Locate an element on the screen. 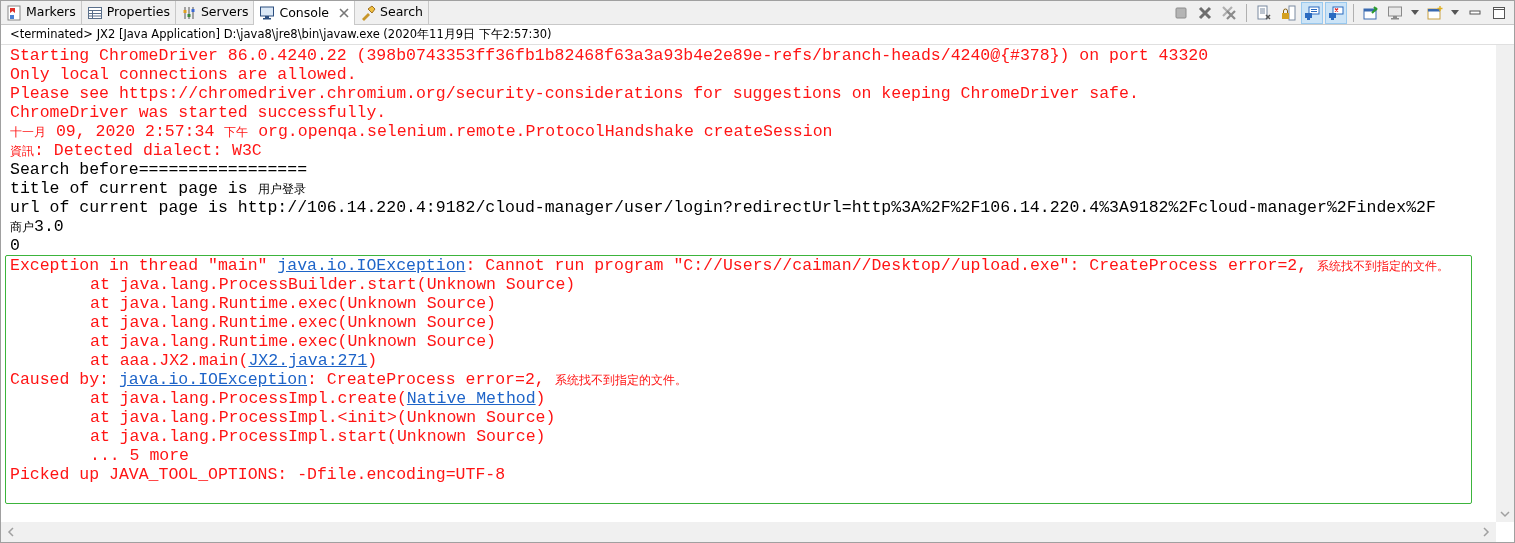  document-x-icon is located at coordinates (1264, 12).